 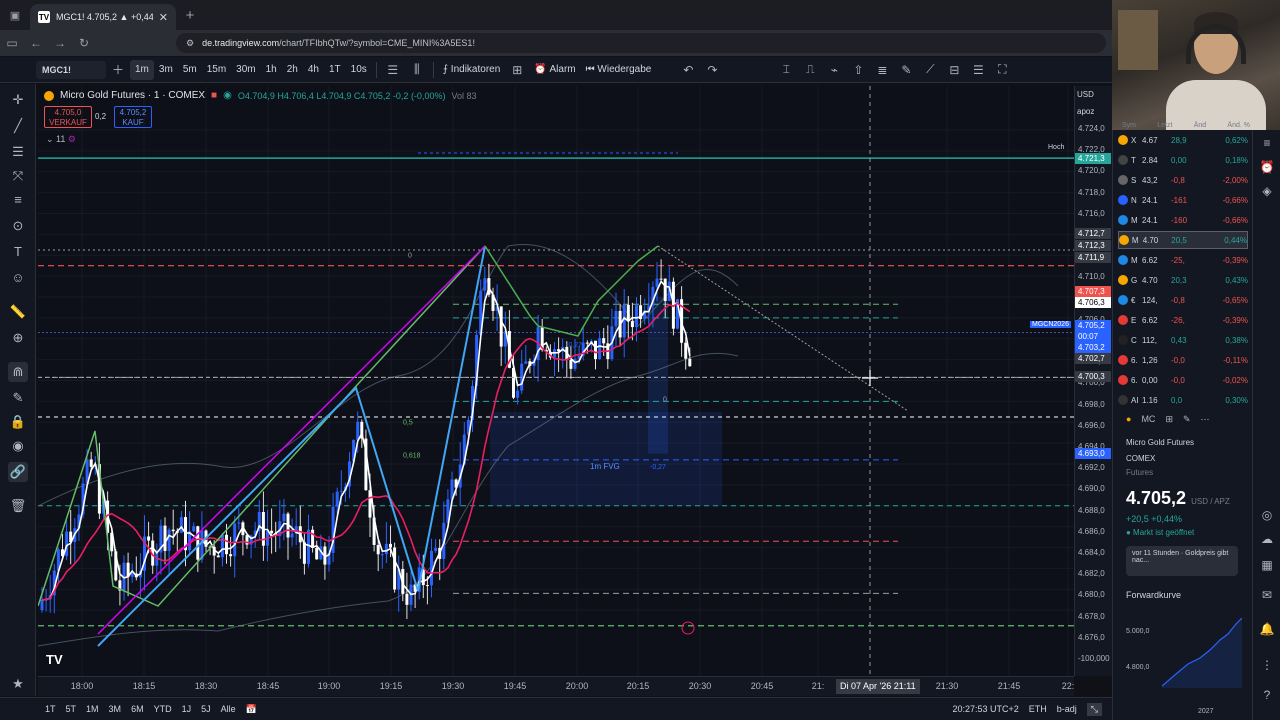 I want to click on magnet-icon: ⋒, so click(x=18, y=372).